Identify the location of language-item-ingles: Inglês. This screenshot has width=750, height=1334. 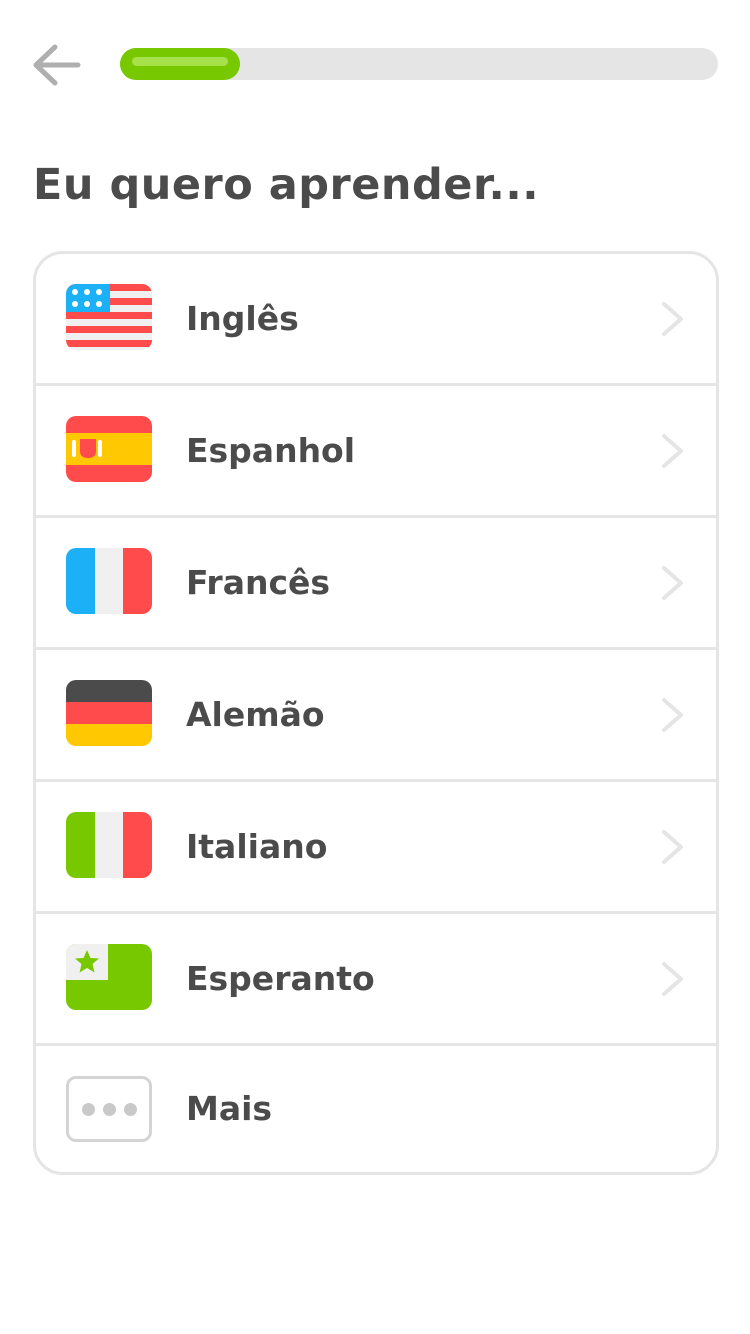
(376, 320).